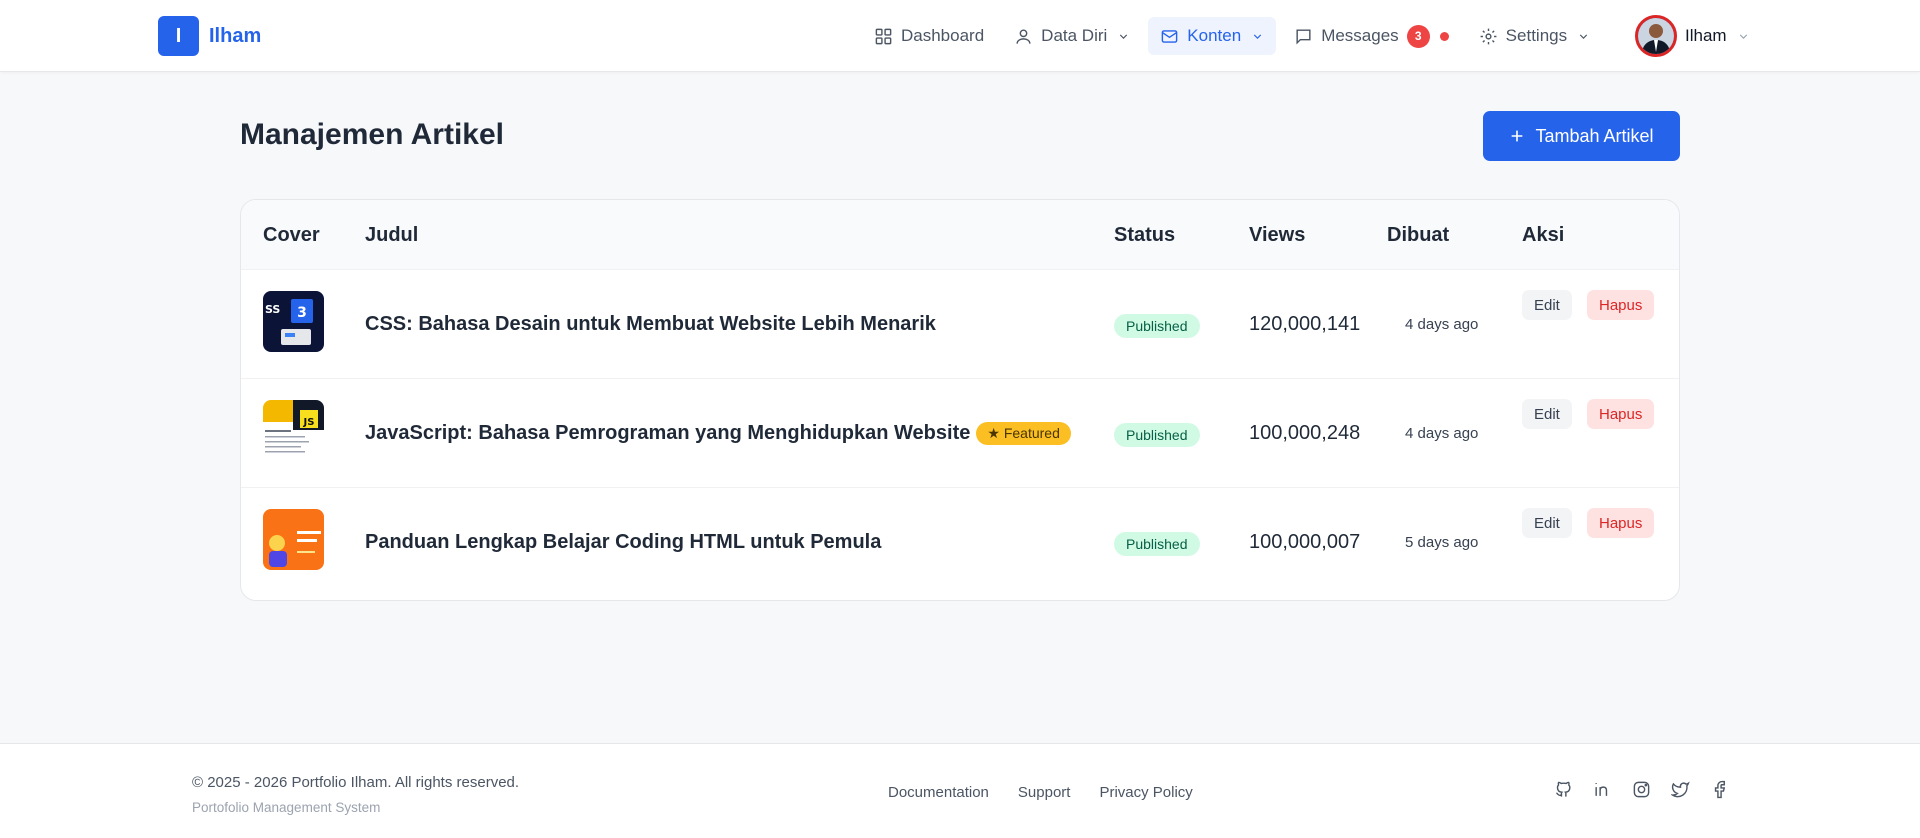 The image size is (1920, 838). What do you see at coordinates (1145, 792) in the screenshot?
I see `privacy-policy-link: Privacy Policy` at bounding box center [1145, 792].